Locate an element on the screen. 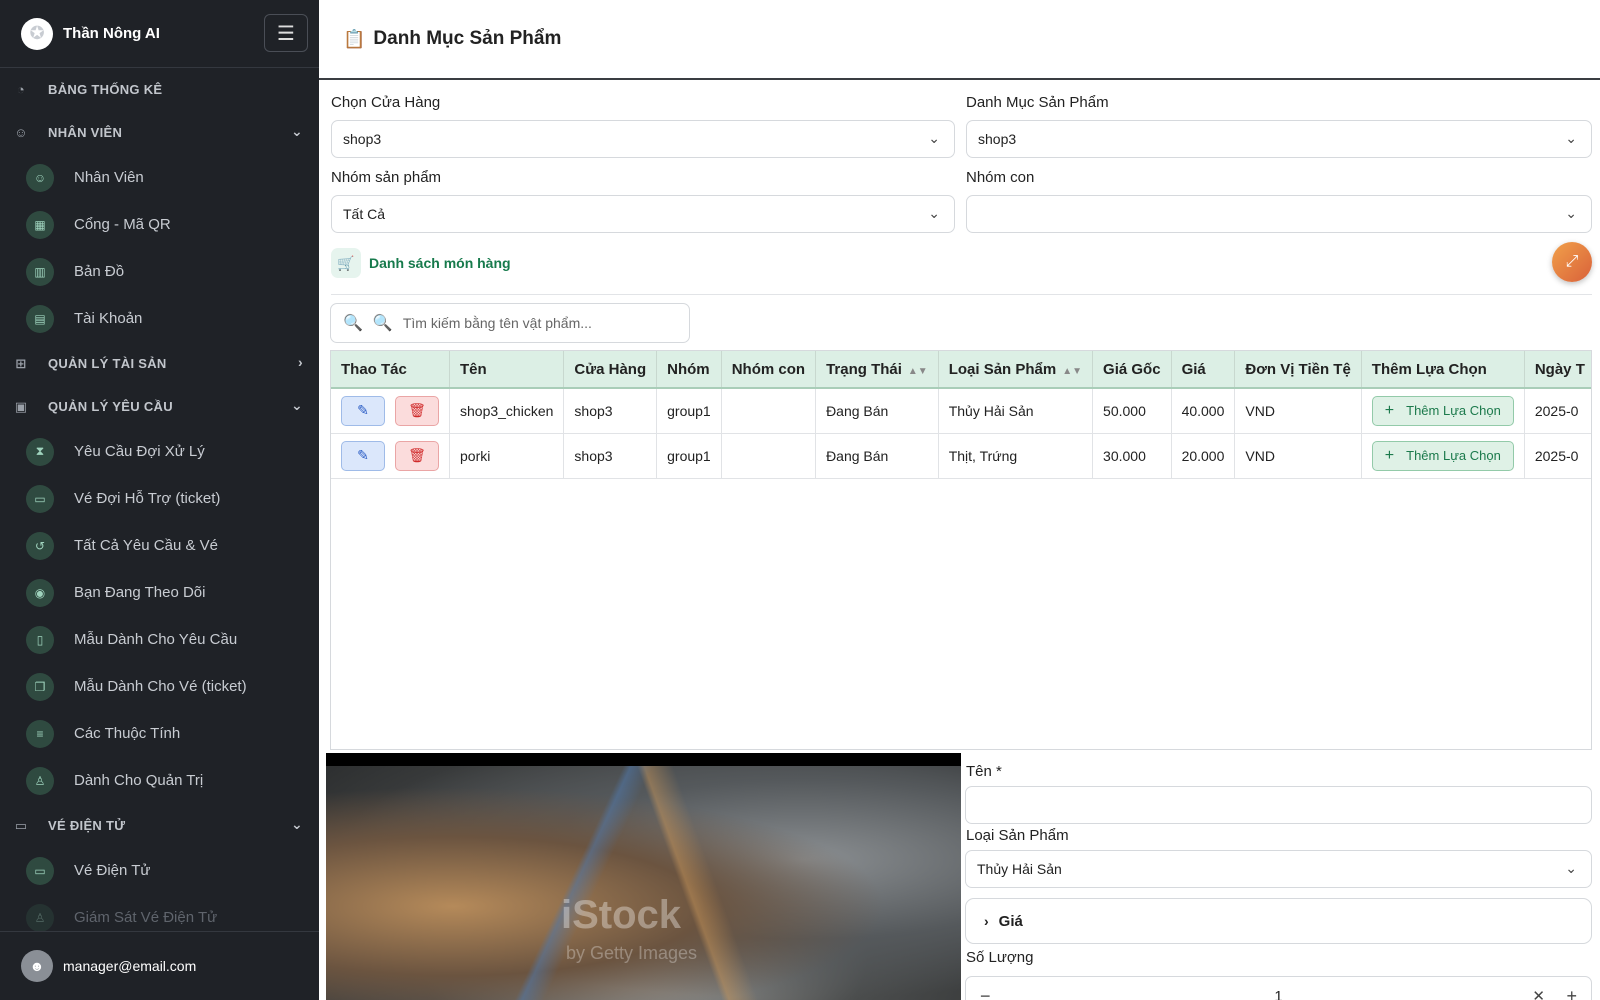  category-select: shop3 ⌄ is located at coordinates (1279, 139).